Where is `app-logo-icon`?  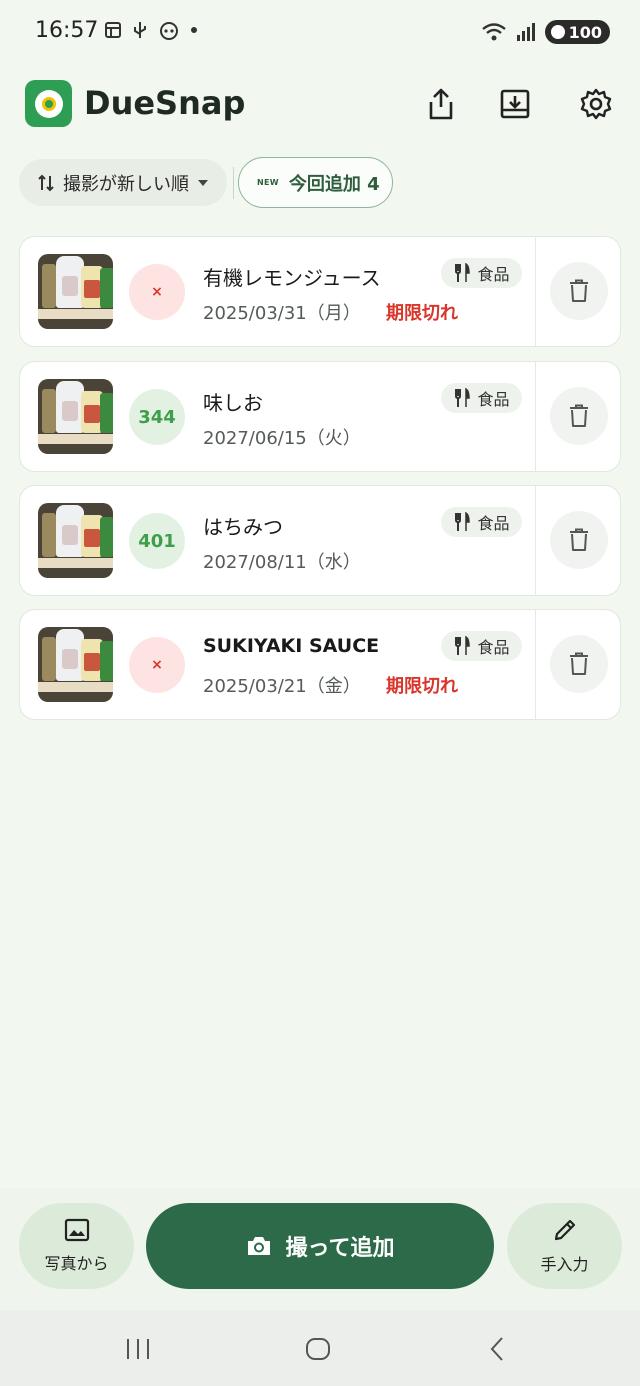
app-logo-icon is located at coordinates (48, 103).